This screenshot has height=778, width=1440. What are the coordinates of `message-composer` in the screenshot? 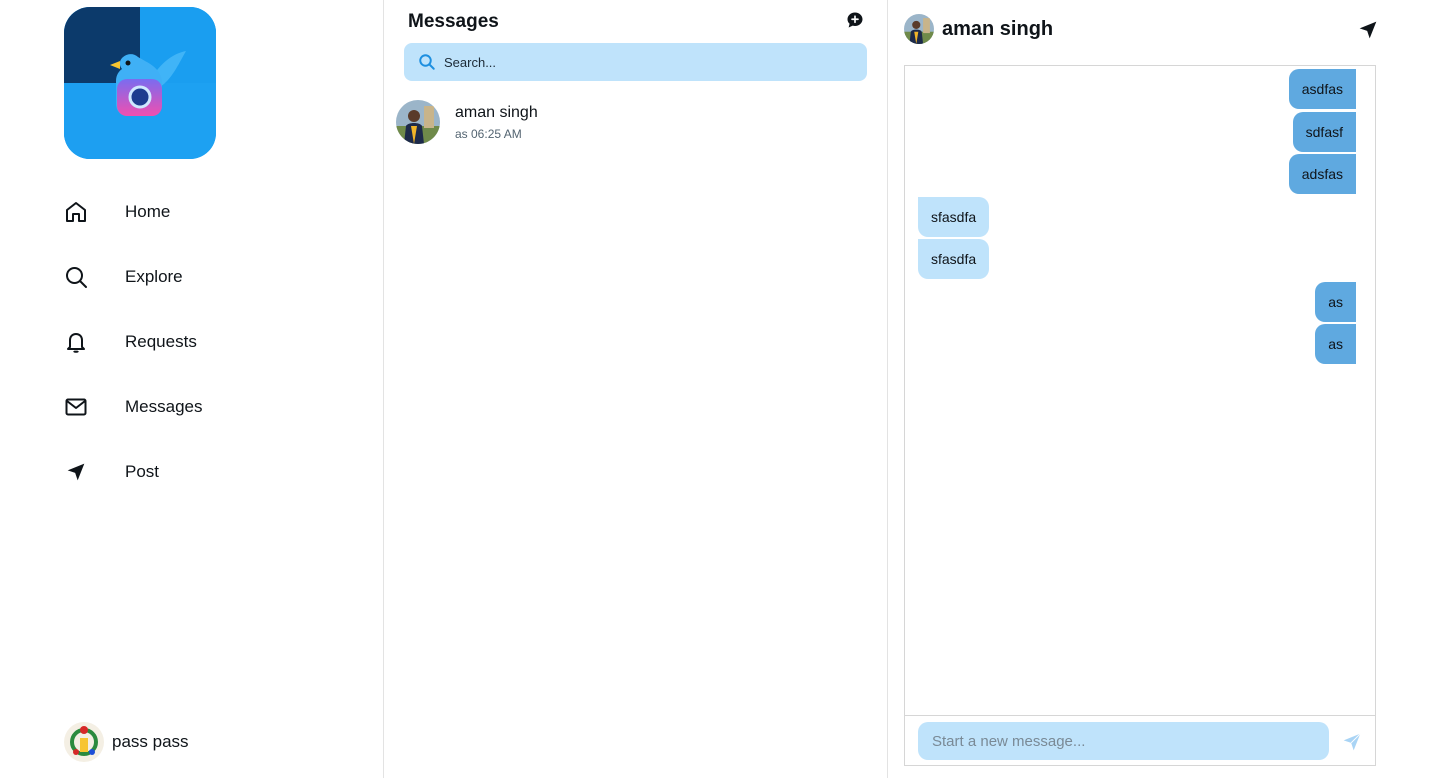 It's located at (1140, 740).